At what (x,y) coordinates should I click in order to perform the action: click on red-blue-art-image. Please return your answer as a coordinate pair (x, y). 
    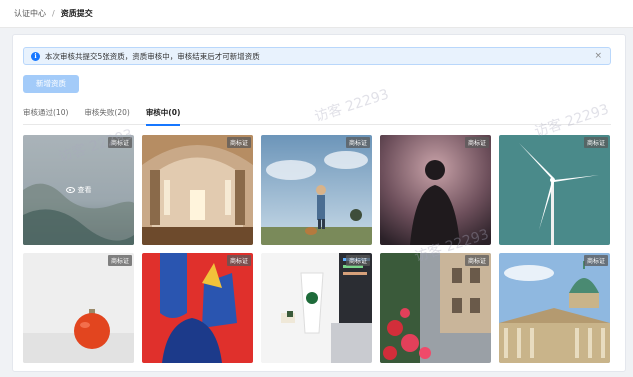
    Looking at the image, I should click on (197, 308).